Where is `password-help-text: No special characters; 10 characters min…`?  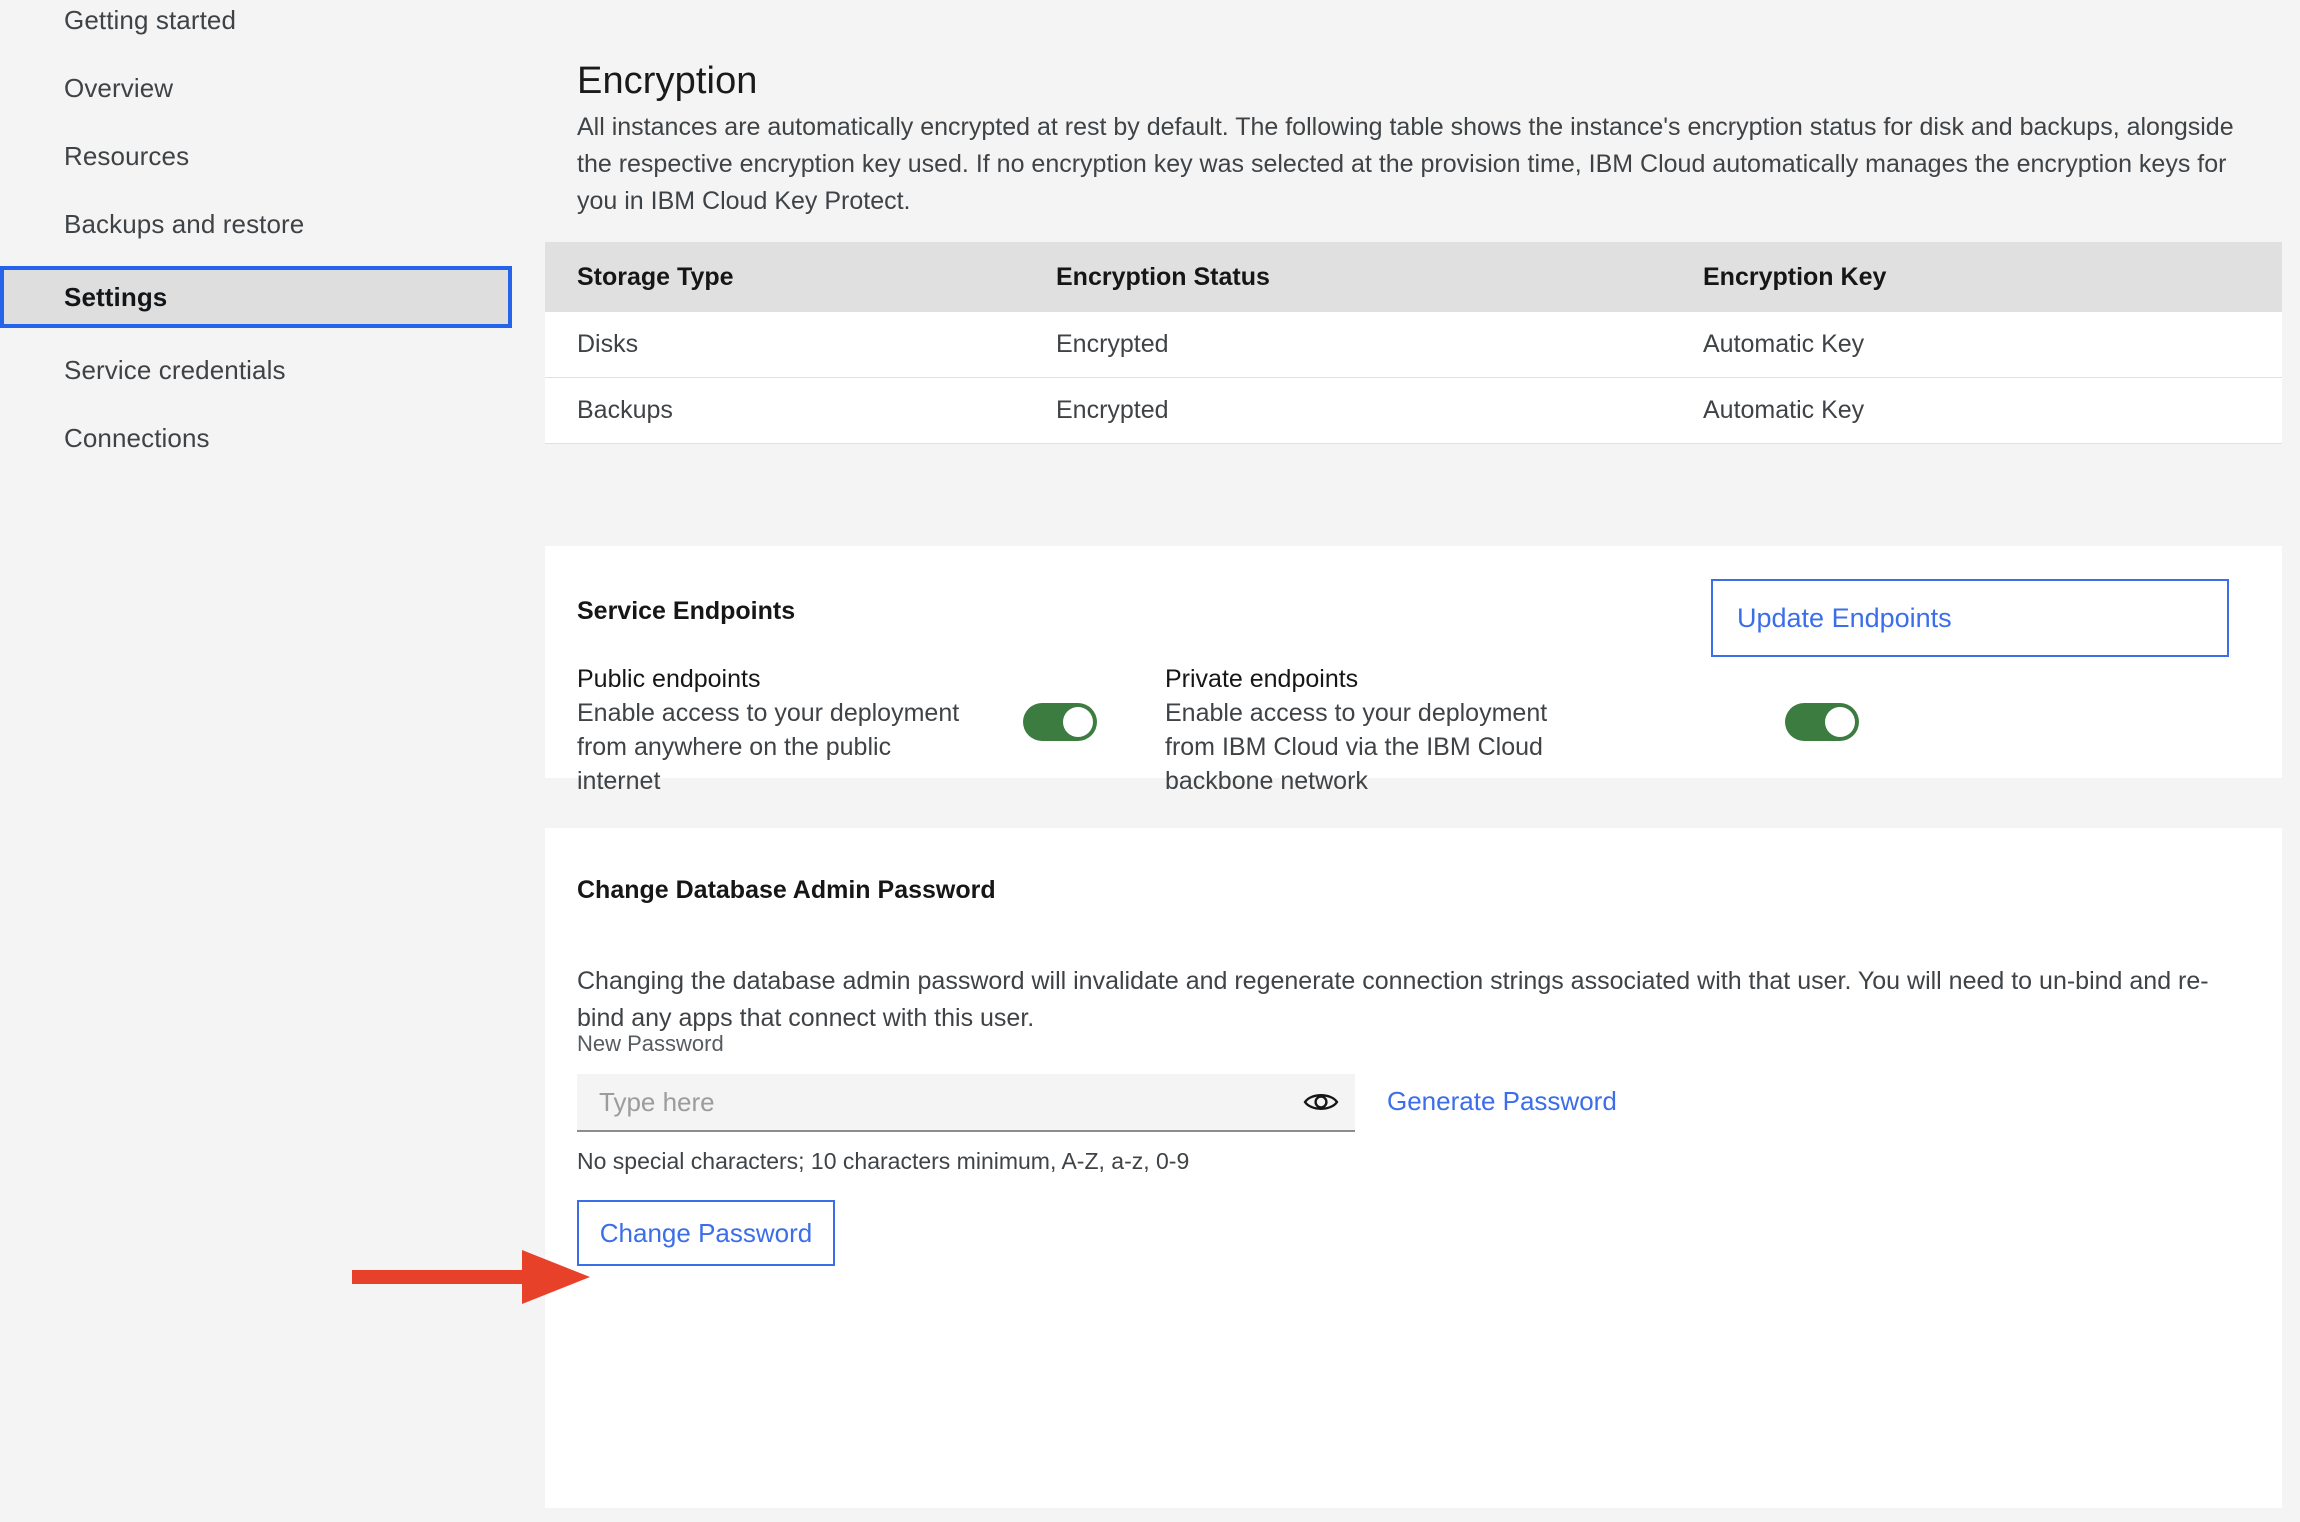
password-help-text: No special characters; 10 characters min… is located at coordinates (883, 1161).